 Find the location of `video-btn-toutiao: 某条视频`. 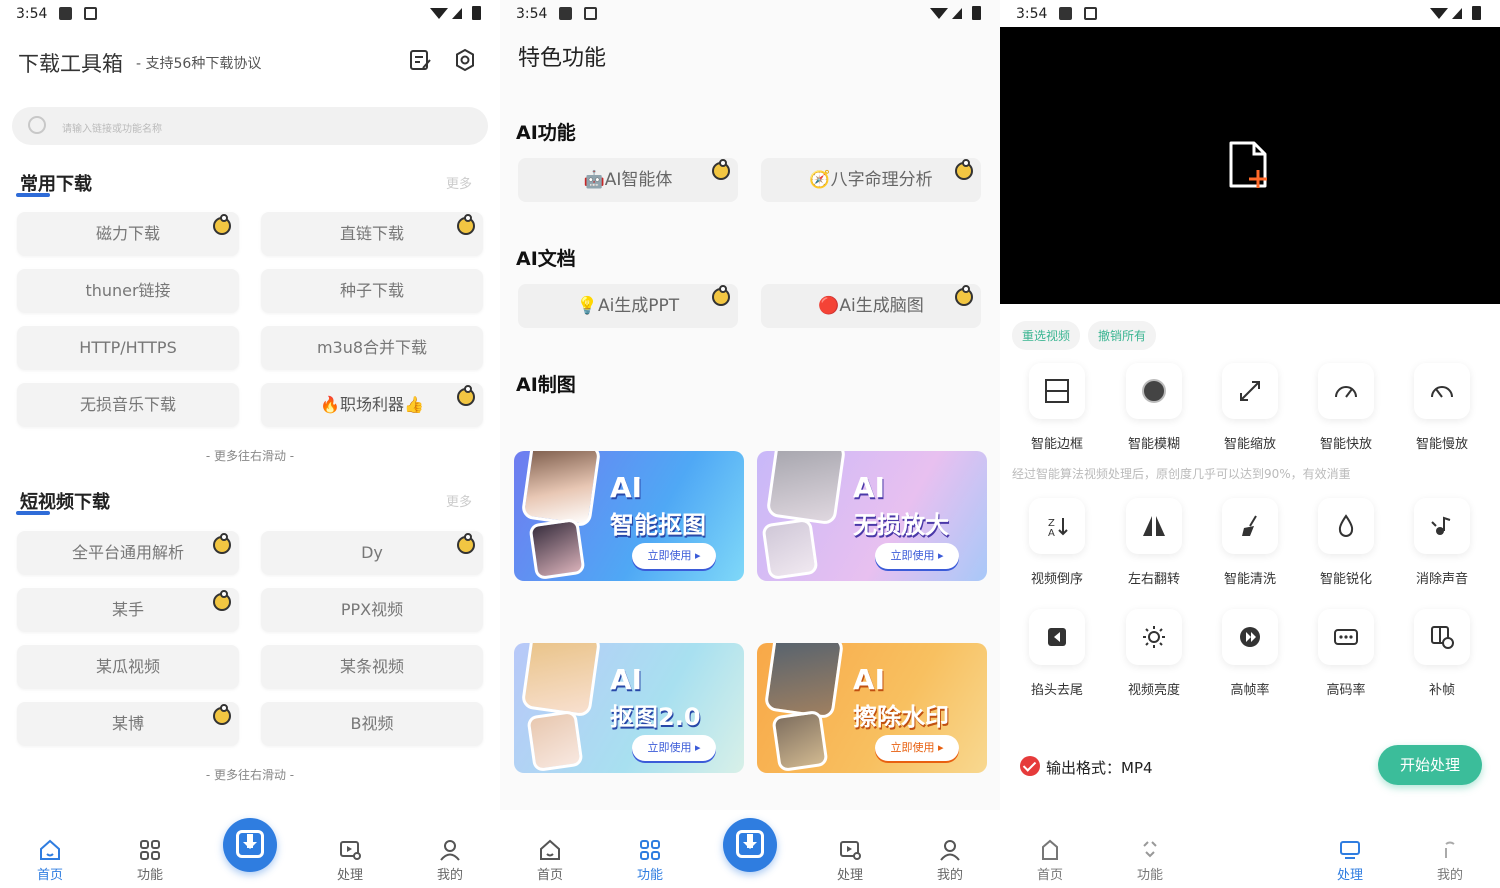

video-btn-toutiao: 某条视频 is located at coordinates (372, 667).